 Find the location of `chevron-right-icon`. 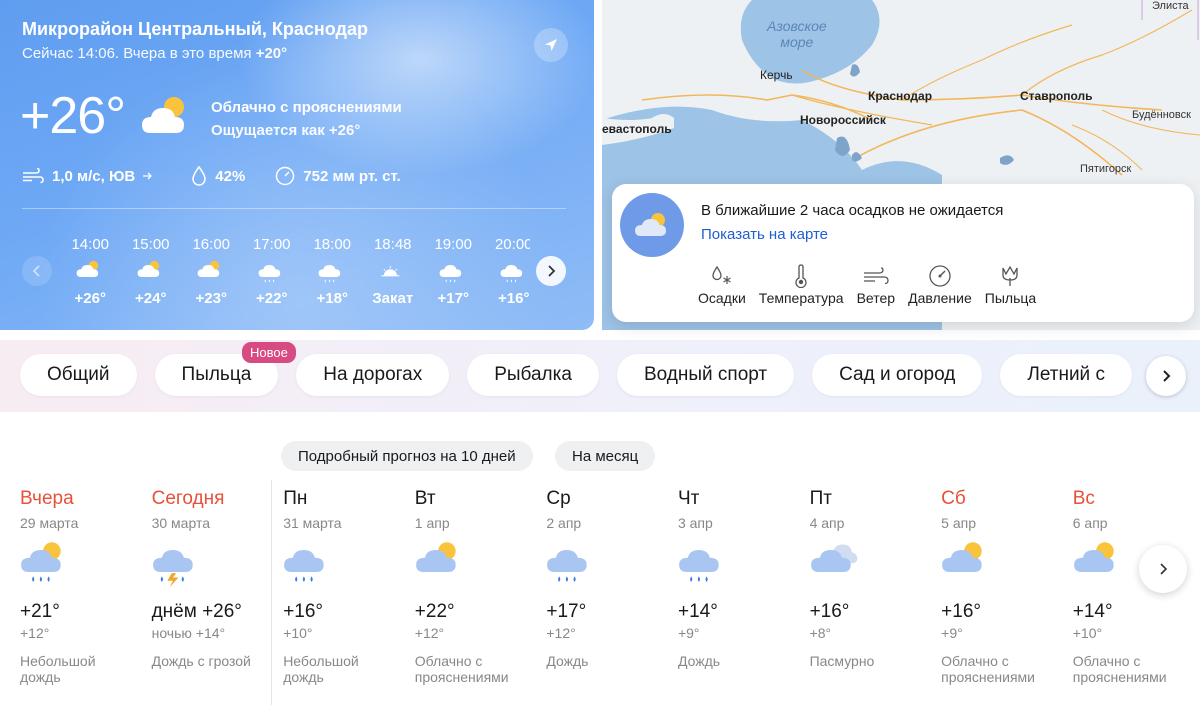

chevron-right-icon is located at coordinates (1164, 569).